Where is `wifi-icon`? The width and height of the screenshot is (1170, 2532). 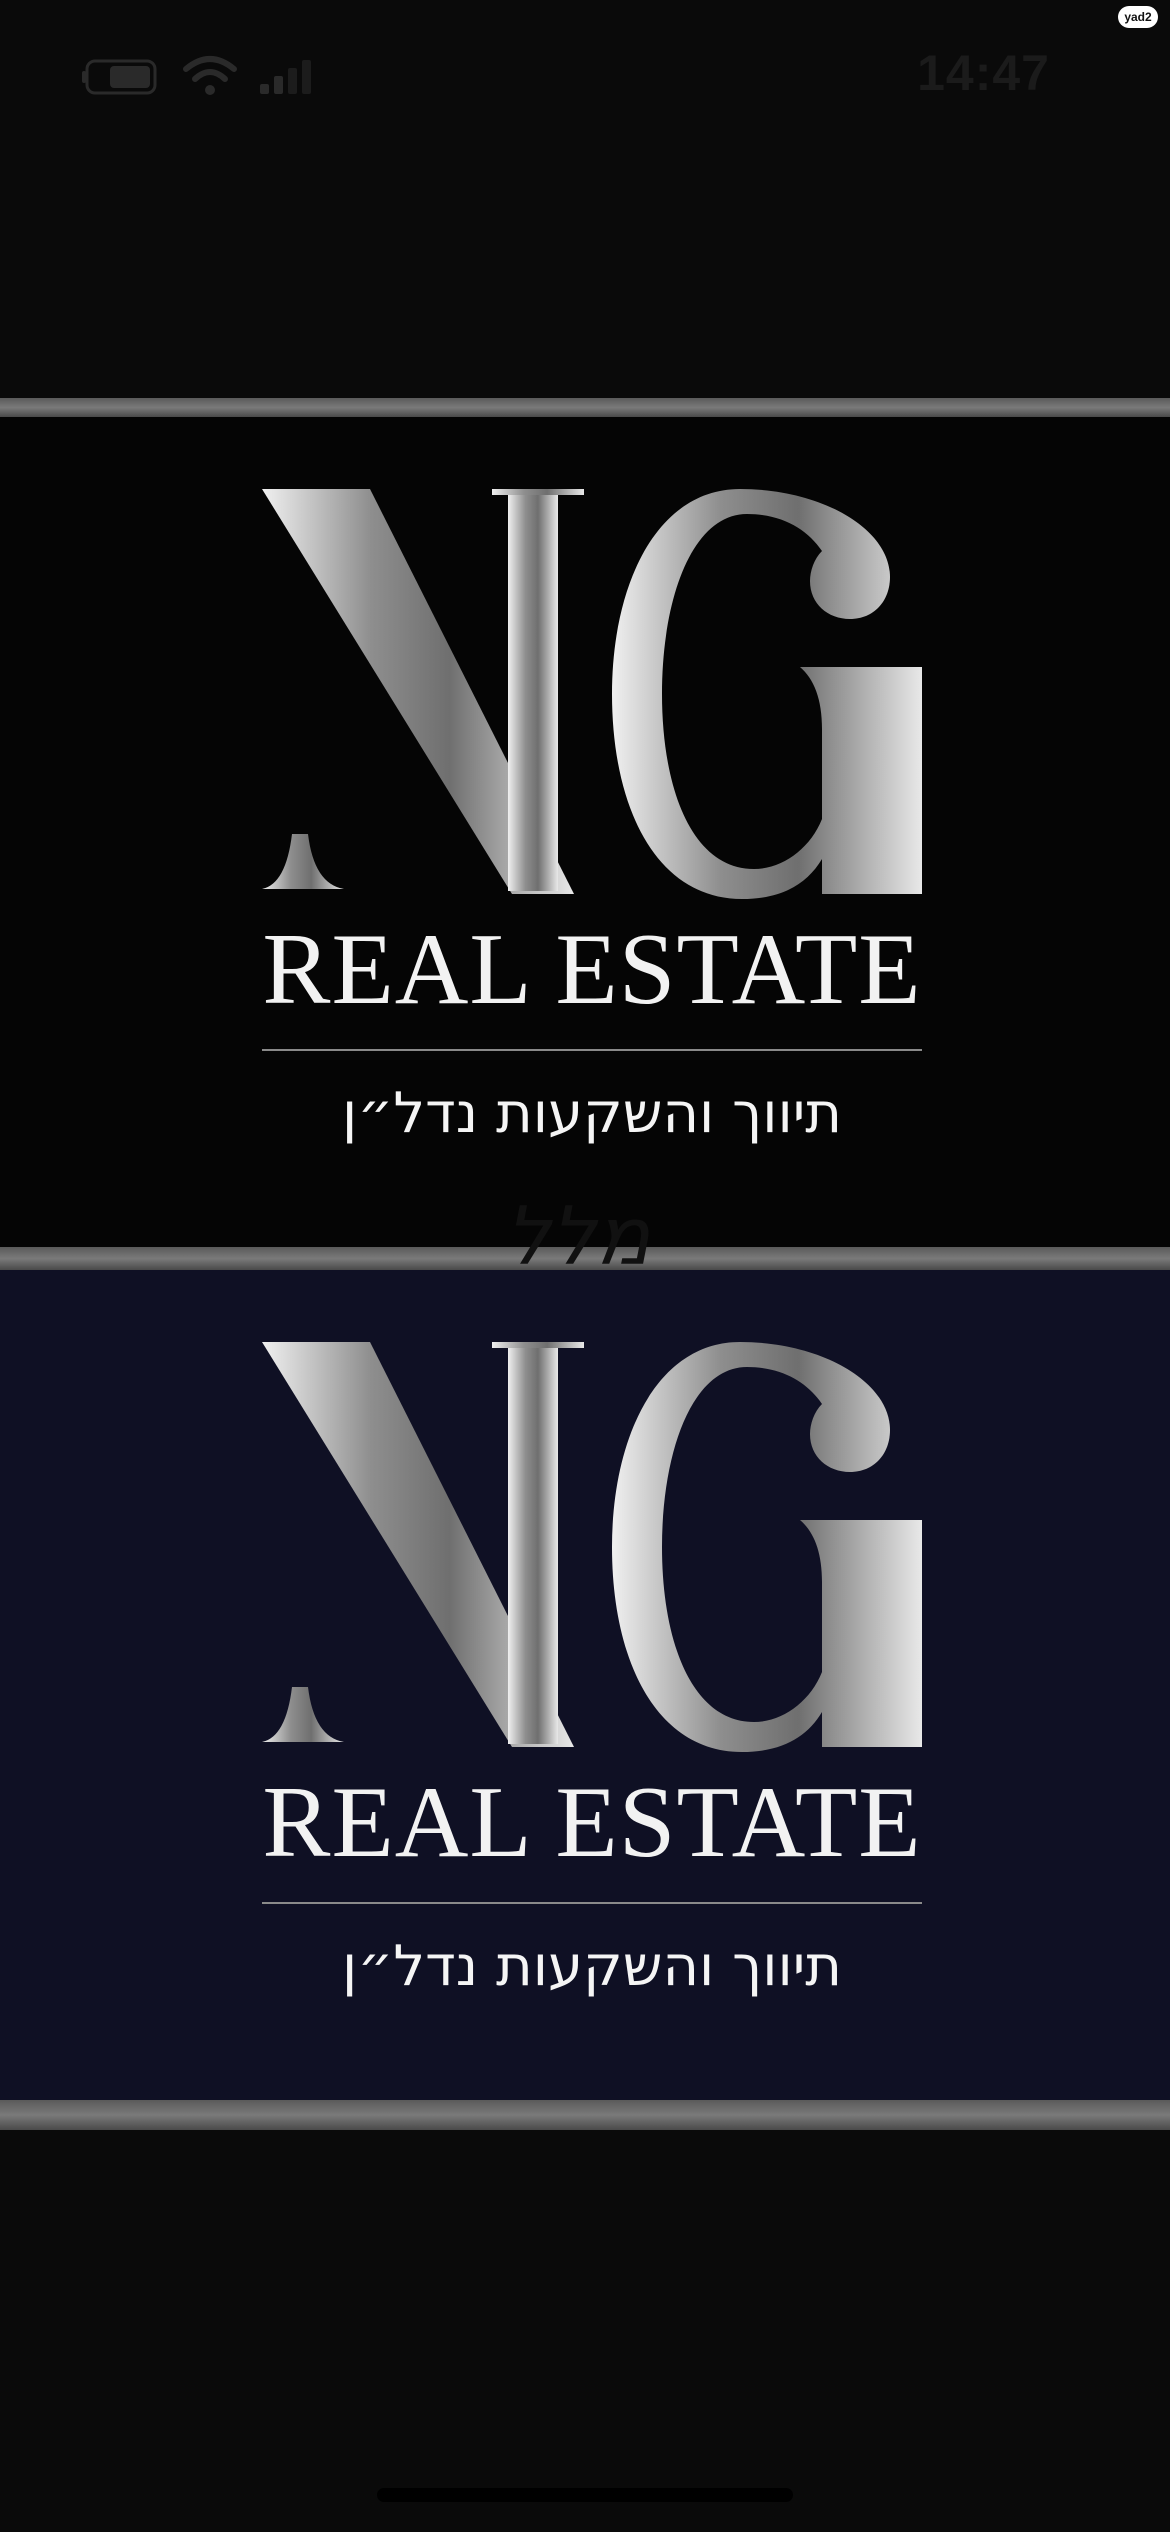
wifi-icon is located at coordinates (210, 75).